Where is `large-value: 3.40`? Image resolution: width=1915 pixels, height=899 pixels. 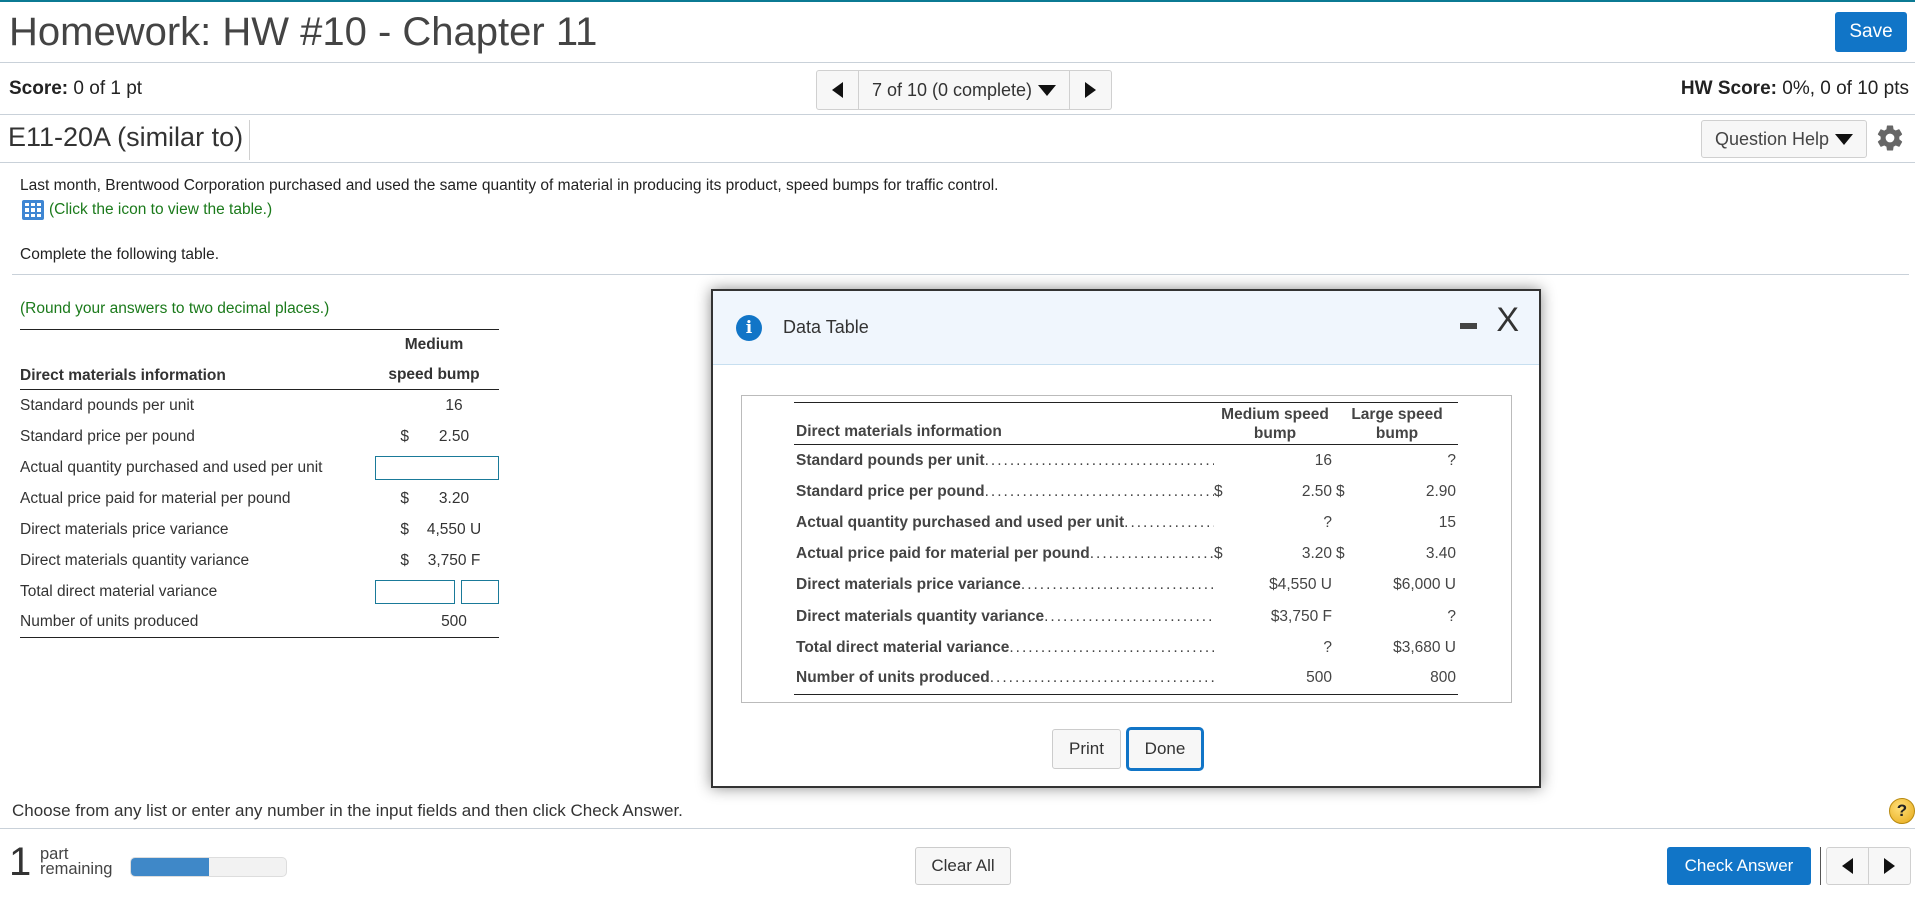
large-value: 3.40 is located at coordinates (1440, 554).